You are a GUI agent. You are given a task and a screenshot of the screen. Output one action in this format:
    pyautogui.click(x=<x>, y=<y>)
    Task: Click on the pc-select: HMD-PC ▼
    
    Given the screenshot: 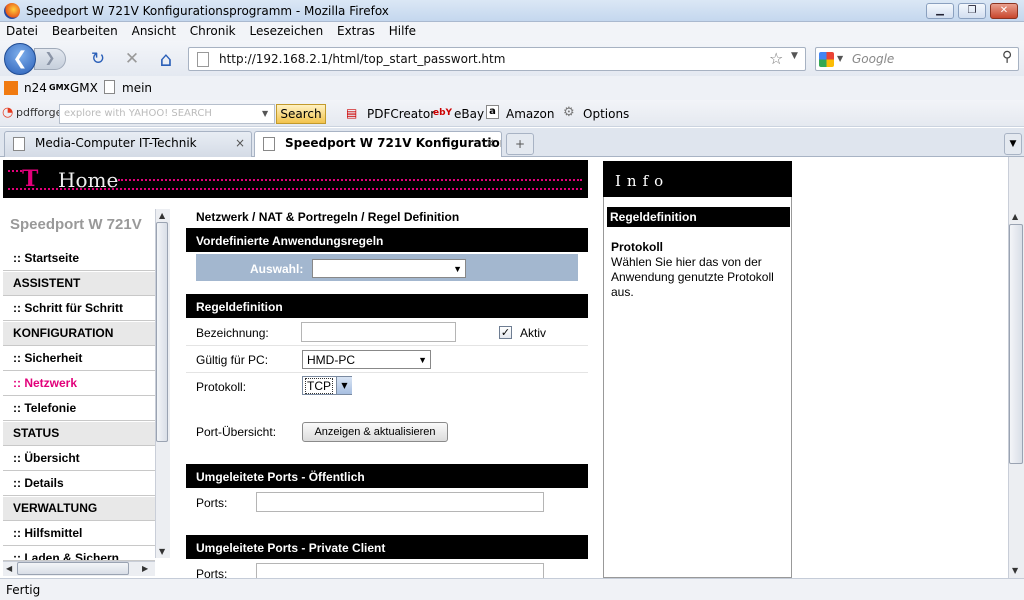 What is the action you would take?
    pyautogui.click(x=366, y=359)
    